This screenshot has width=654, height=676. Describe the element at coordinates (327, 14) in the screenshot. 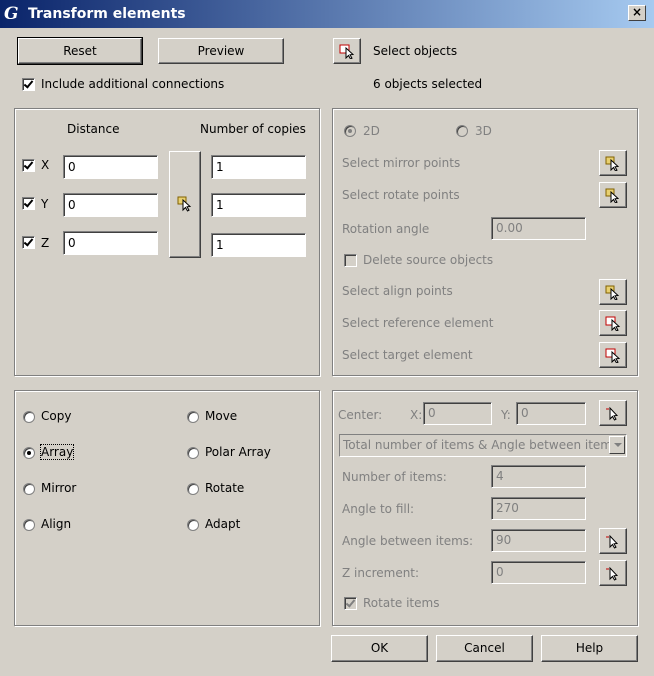

I see `title-bar: G Transform elements ×` at that location.